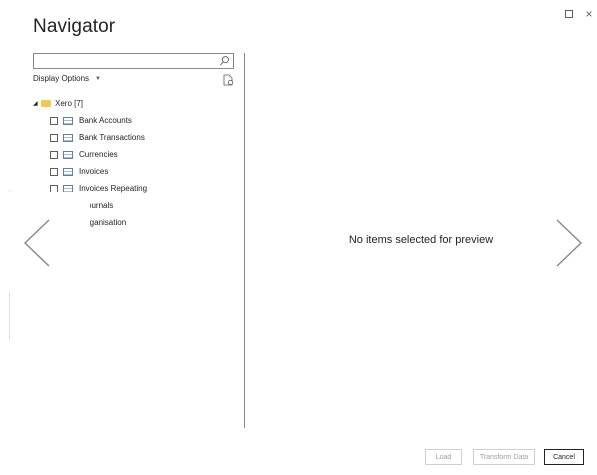 Image resolution: width=597 pixels, height=475 pixels. What do you see at coordinates (443, 457) in the screenshot?
I see `load-button: Load` at bounding box center [443, 457].